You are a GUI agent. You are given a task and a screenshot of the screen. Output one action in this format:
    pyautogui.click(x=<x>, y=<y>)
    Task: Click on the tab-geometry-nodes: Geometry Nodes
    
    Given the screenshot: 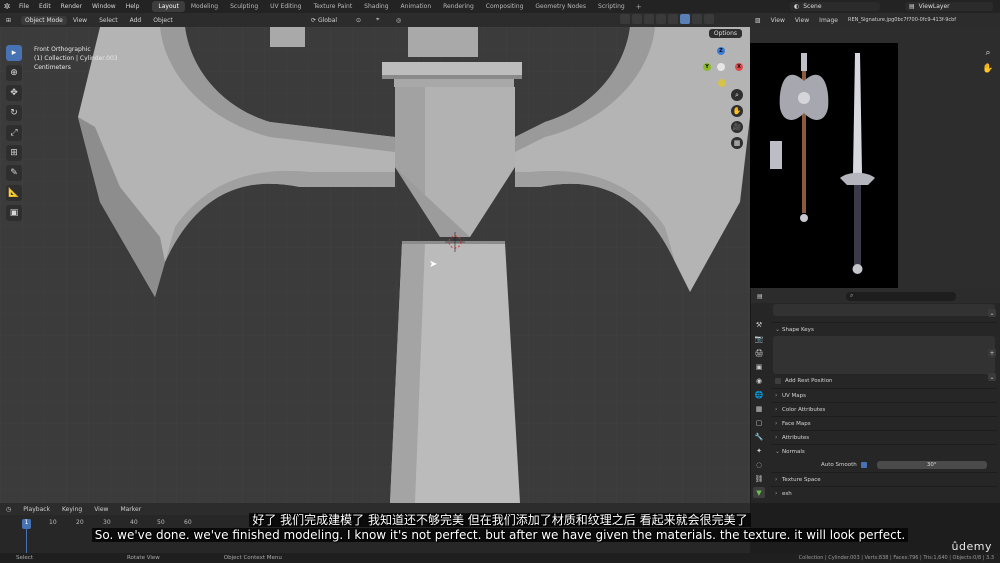 What is the action you would take?
    pyautogui.click(x=560, y=6)
    